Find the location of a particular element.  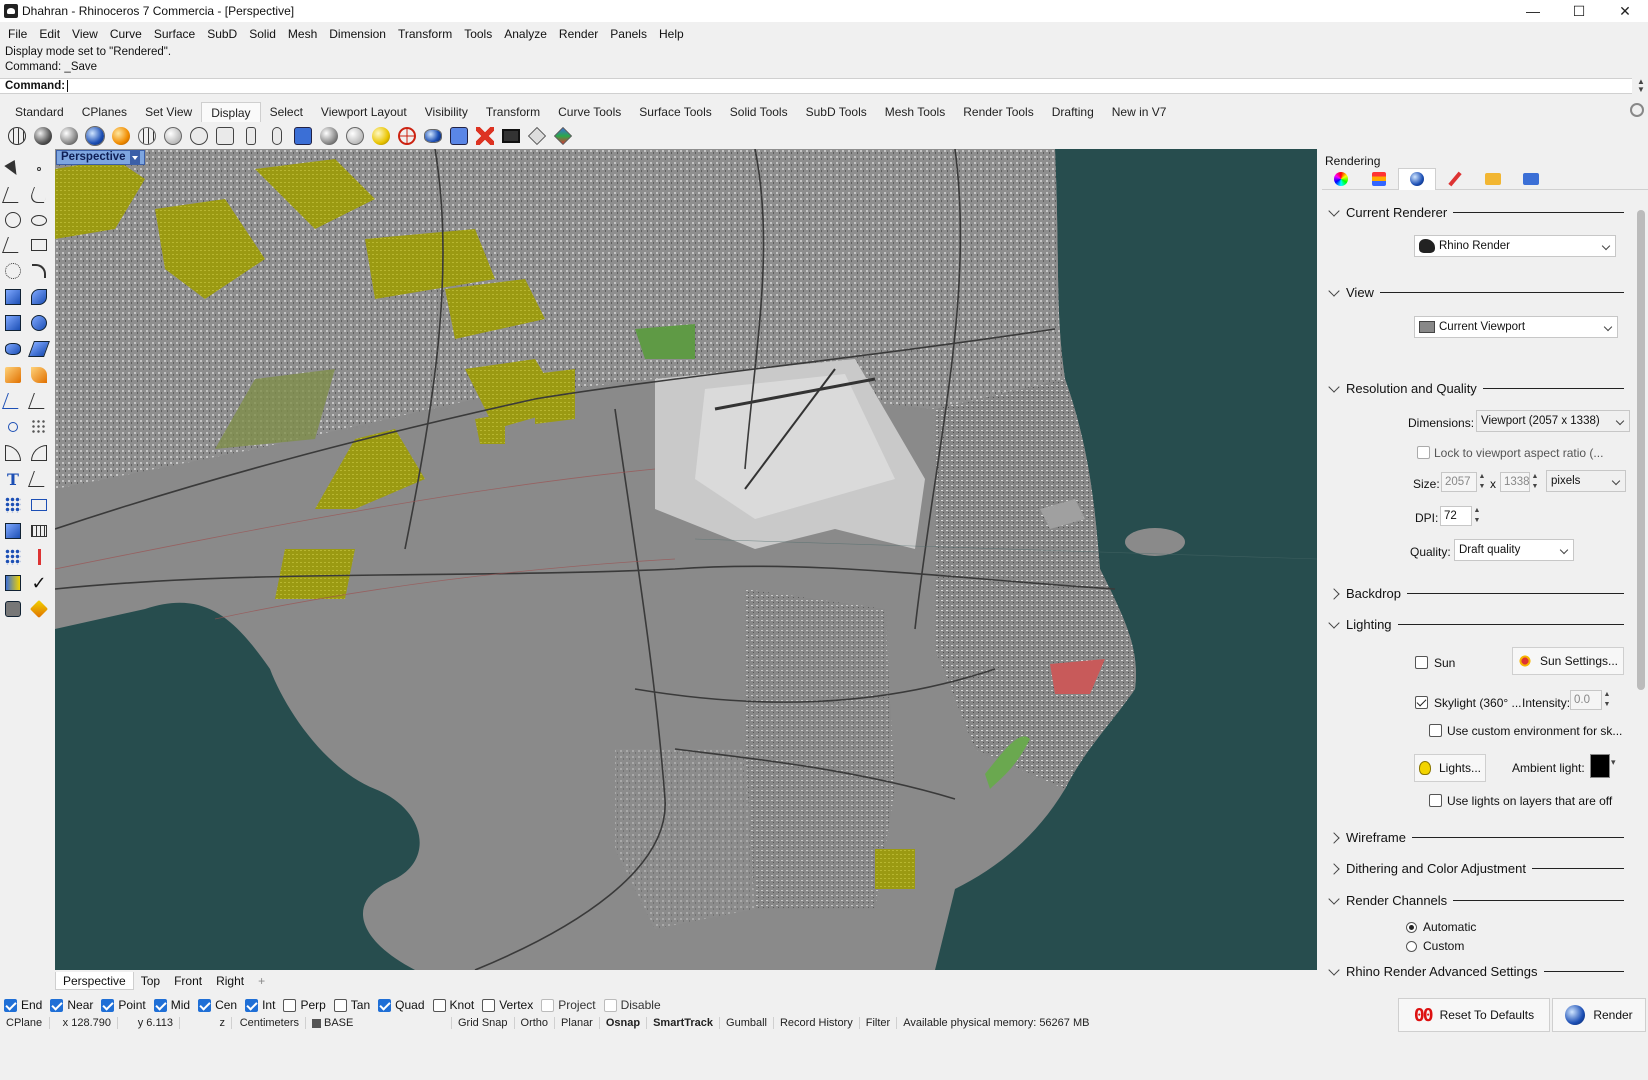

osnap-mid-checkbox is located at coordinates (160, 1005).